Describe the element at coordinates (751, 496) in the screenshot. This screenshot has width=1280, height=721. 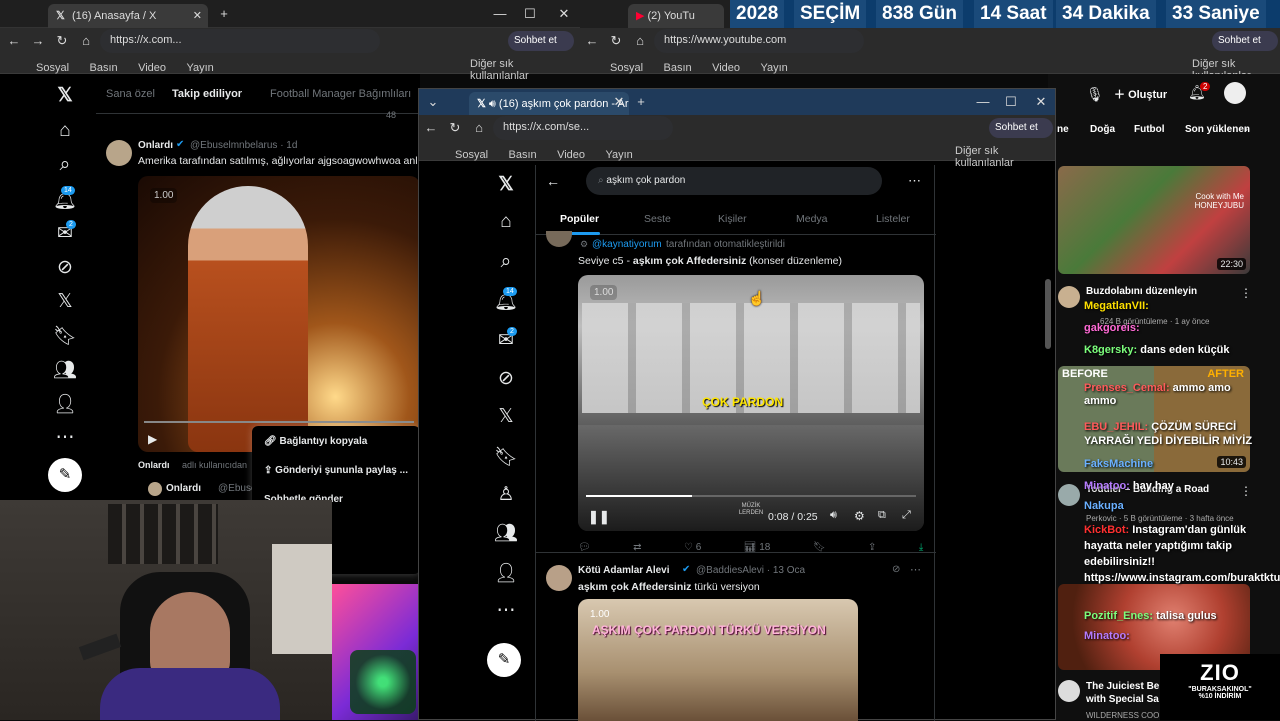
I see `video-progress-track` at that location.